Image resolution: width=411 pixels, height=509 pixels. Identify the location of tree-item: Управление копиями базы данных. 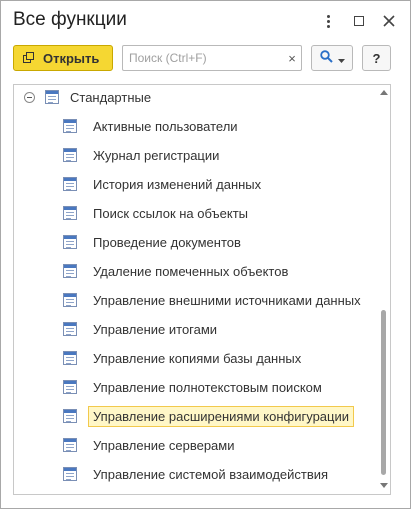
(184, 358).